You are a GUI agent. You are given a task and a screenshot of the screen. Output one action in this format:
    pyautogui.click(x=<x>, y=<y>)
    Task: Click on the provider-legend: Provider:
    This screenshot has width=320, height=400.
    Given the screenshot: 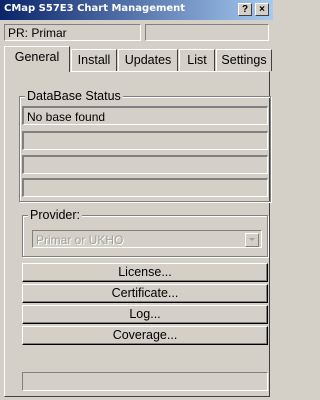 What is the action you would take?
    pyautogui.click(x=55, y=215)
    